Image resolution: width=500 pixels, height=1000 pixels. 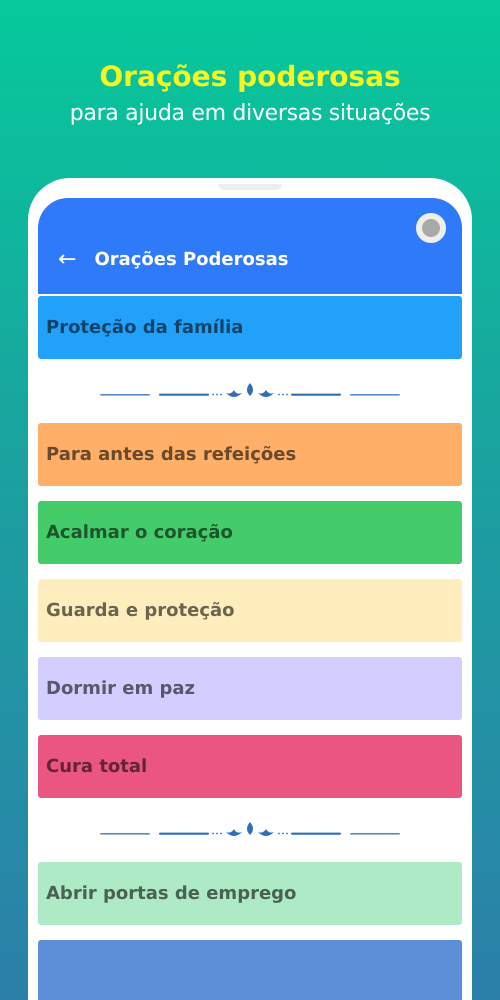 I want to click on prayer-item: Proteção da família, so click(x=250, y=327).